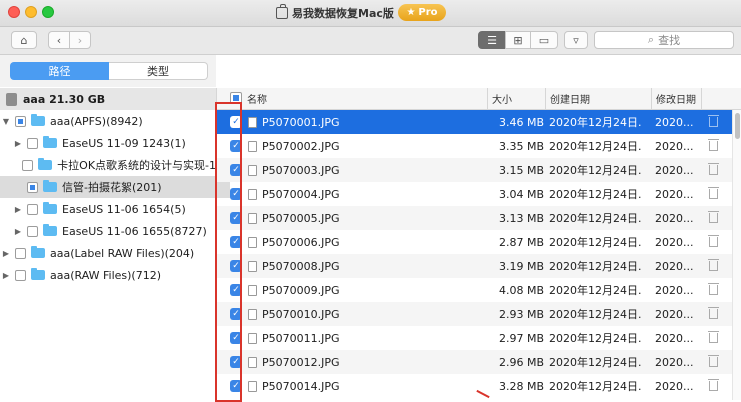 Image resolution: width=741 pixels, height=402 pixels. Describe the element at coordinates (676, 98) in the screenshot. I see `column-modified: 修改日期` at that location.